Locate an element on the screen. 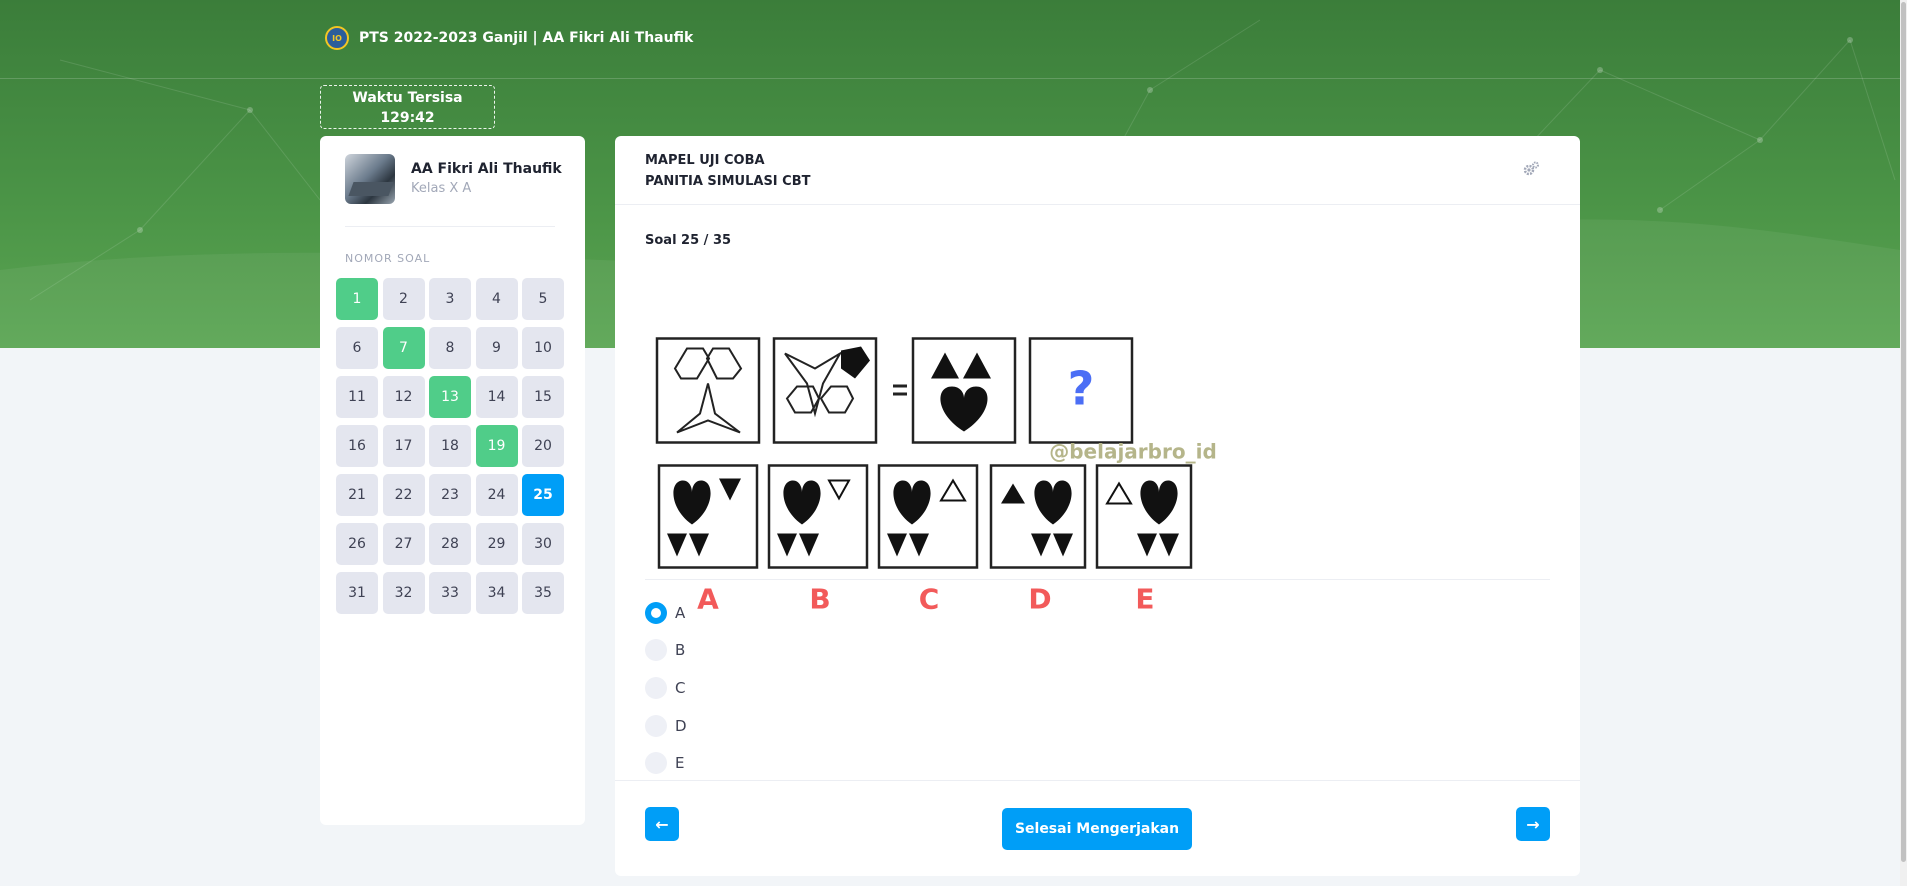 The image size is (1907, 886). question-nav-button-26: 26 is located at coordinates (357, 544).